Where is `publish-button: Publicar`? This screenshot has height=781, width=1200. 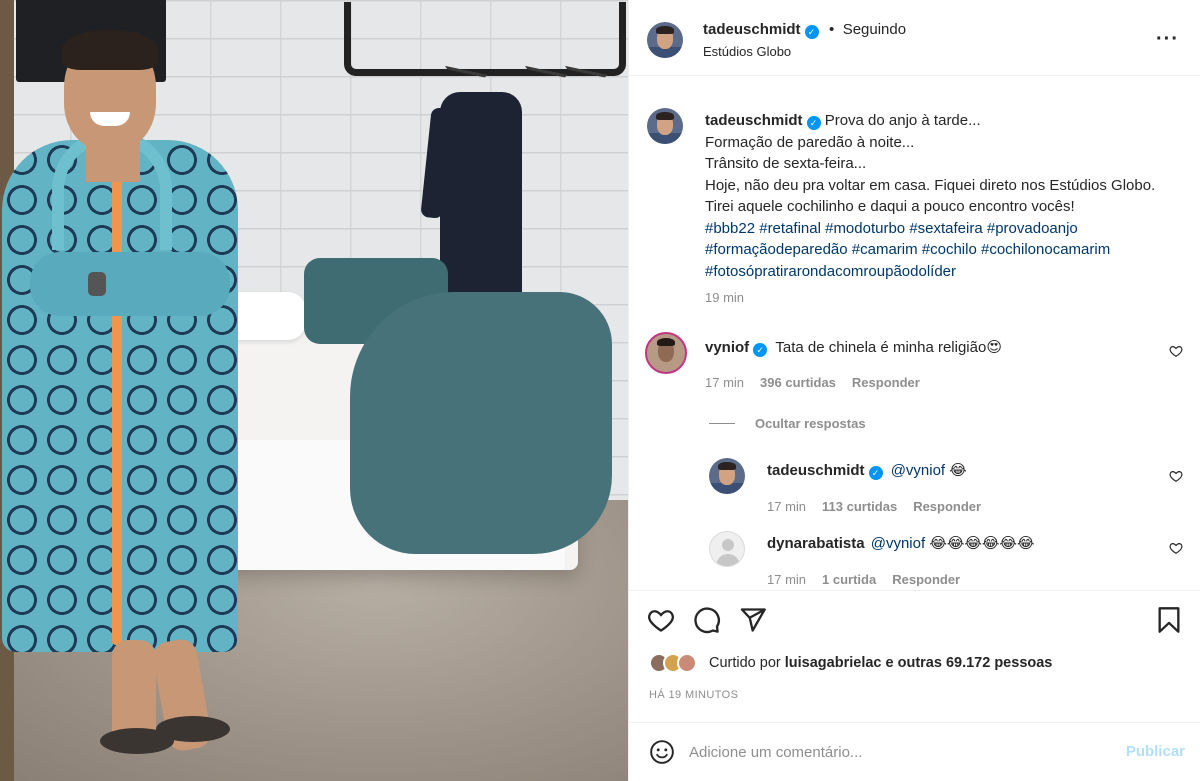 publish-button: Publicar is located at coordinates (1155, 751).